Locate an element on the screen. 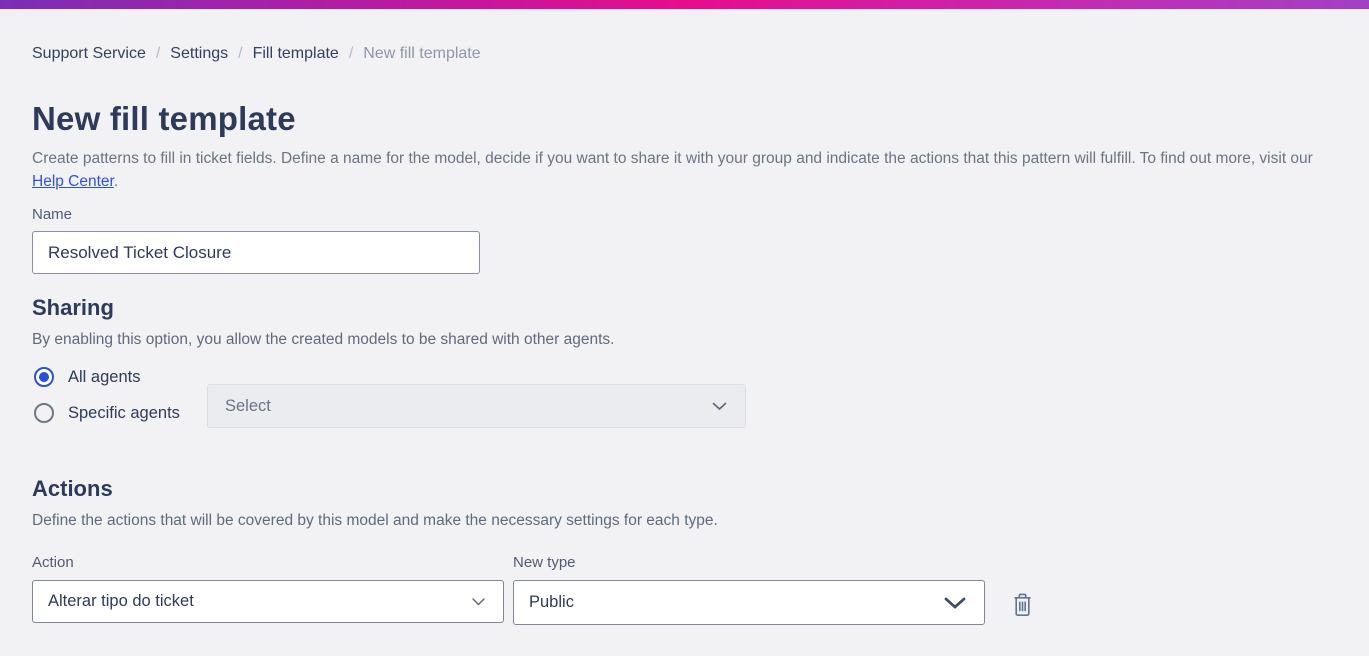  action-select-value: Alterar tipo do ticket is located at coordinates (121, 601).